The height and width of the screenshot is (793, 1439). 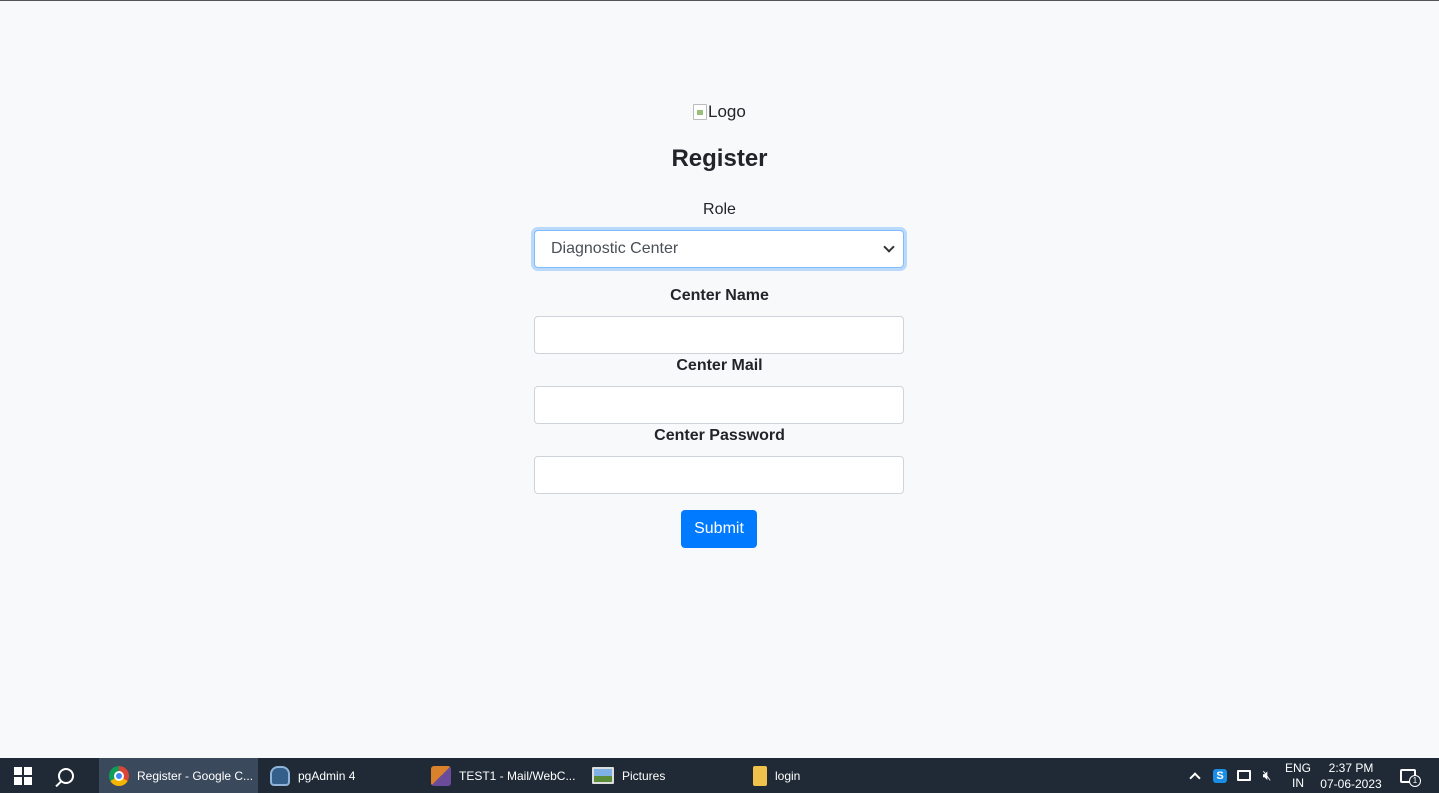 I want to click on lang-region: IN, so click(x=1298, y=782).